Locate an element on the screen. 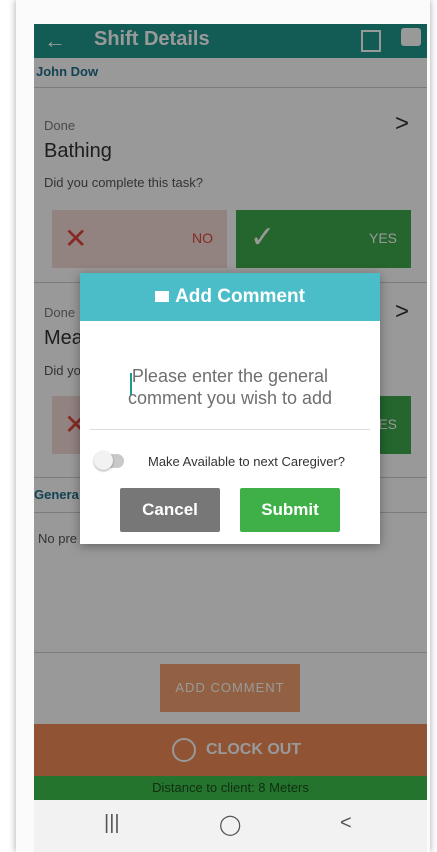  back-icon: < is located at coordinates (346, 823).